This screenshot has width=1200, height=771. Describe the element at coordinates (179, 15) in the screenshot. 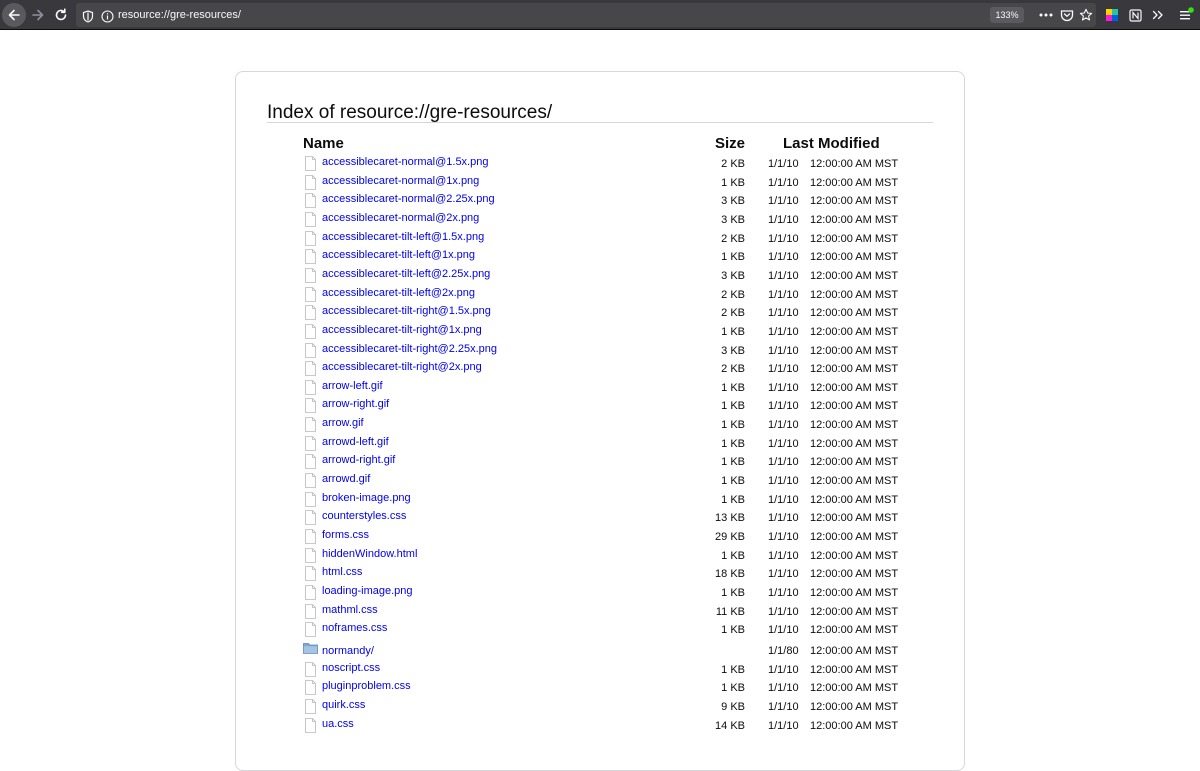

I see `url-text: resource://gre-resources/` at that location.